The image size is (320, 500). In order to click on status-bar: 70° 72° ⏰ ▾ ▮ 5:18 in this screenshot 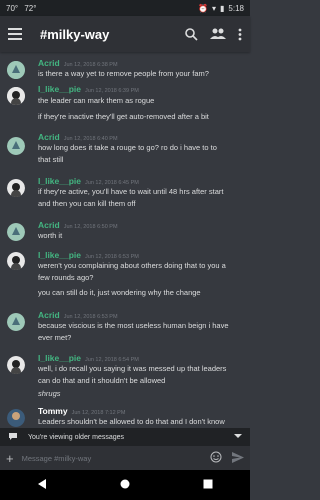, I will do `click(125, 8)`.